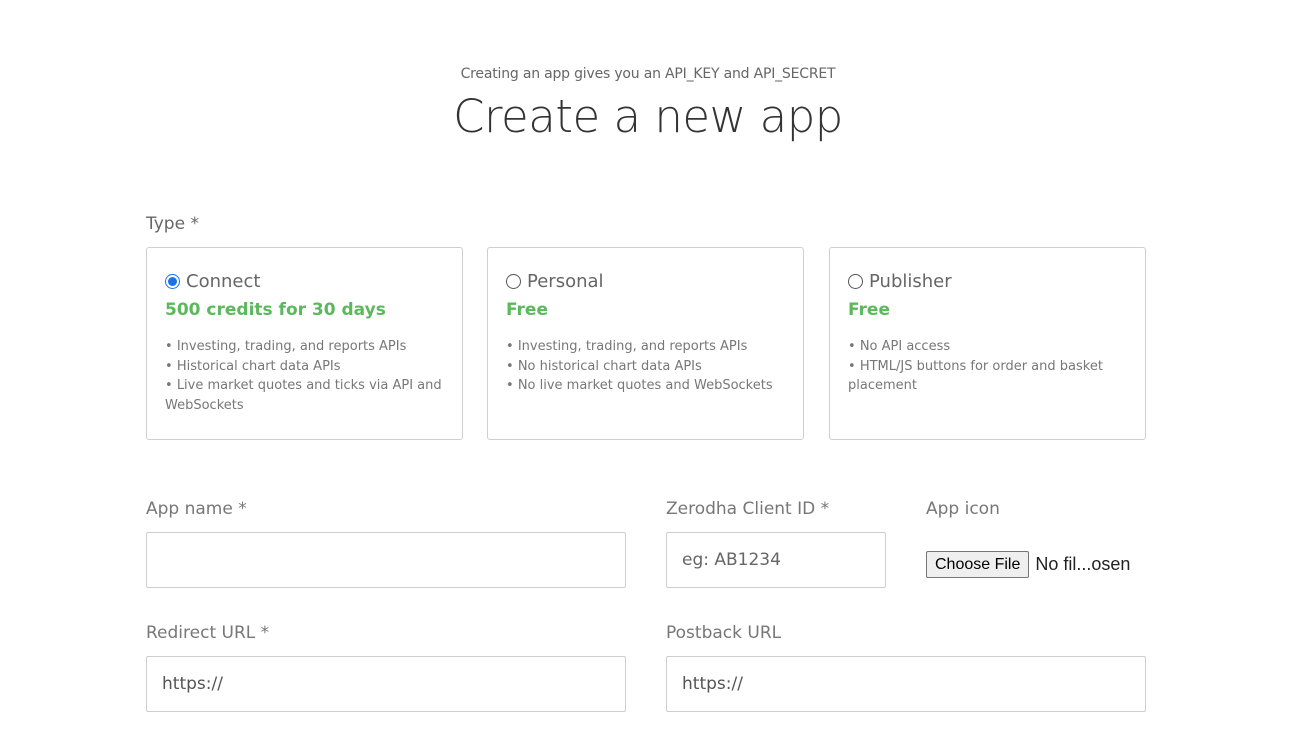  I want to click on postback-url-input, so click(906, 684).